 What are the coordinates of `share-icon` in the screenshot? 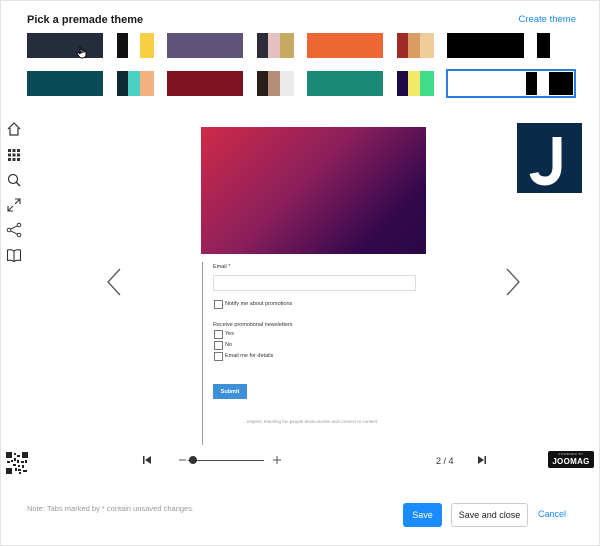 It's located at (14, 230).